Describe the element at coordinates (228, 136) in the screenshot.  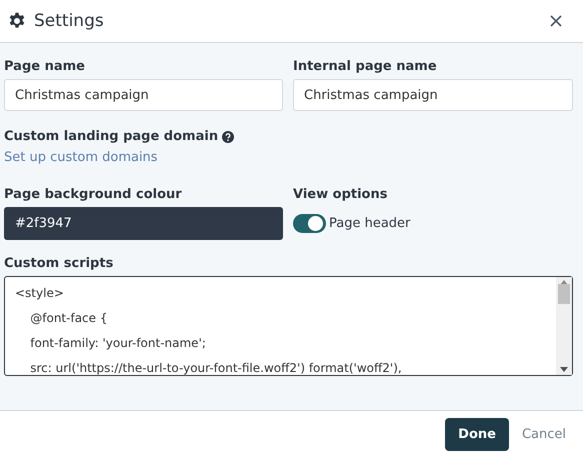
I see `help-icon` at that location.